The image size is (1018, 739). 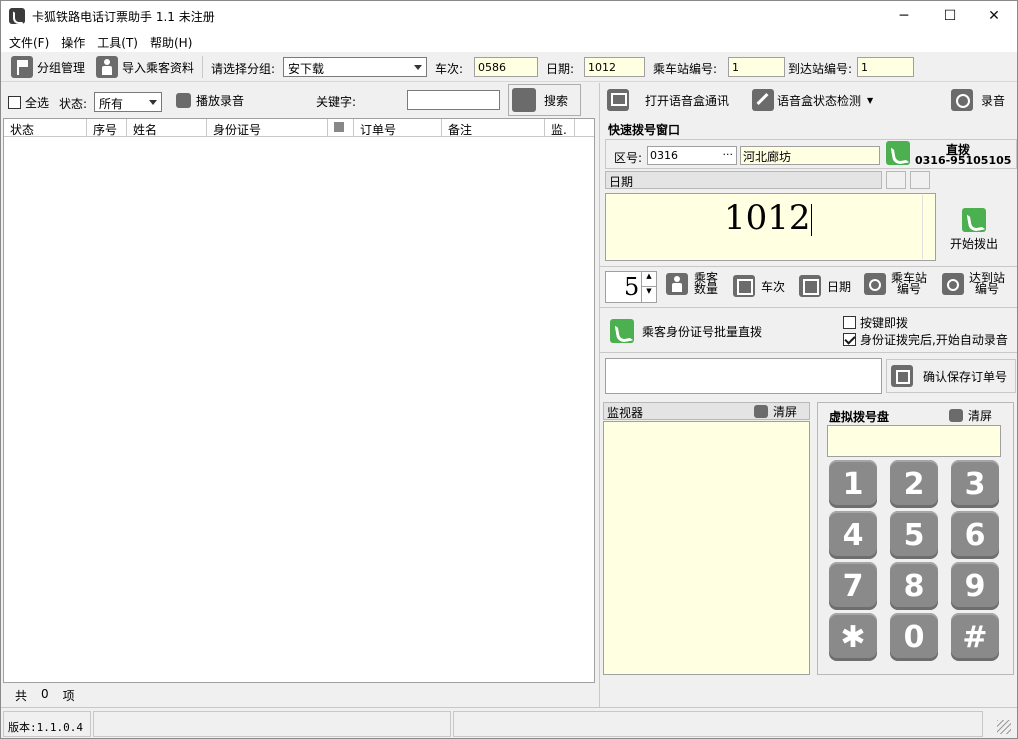 What do you see at coordinates (963, 160) in the screenshot?
I see `direct-dial-number: 0316-95105105` at bounding box center [963, 160].